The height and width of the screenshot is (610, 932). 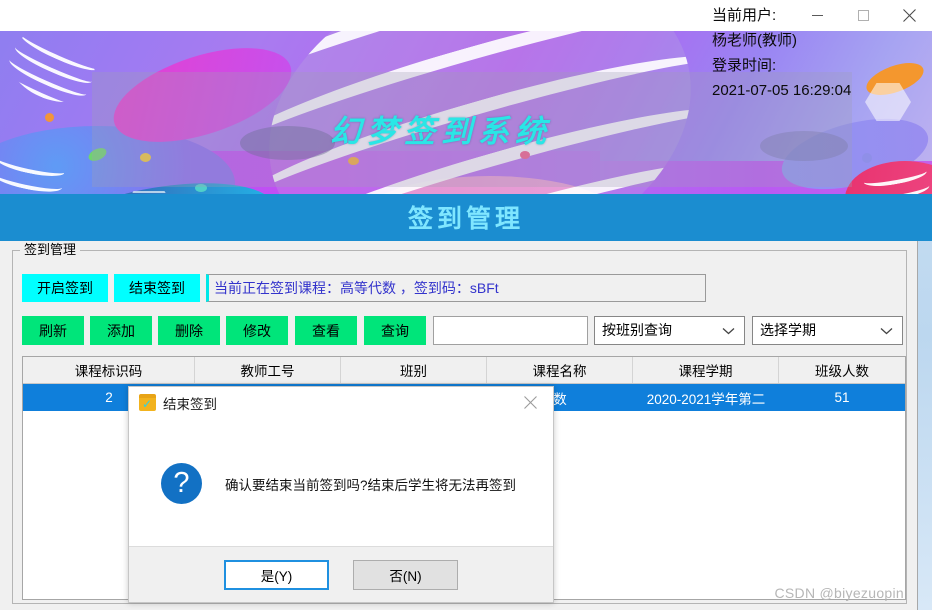 I want to click on current-user-label: 当前用户:, so click(x=744, y=15).